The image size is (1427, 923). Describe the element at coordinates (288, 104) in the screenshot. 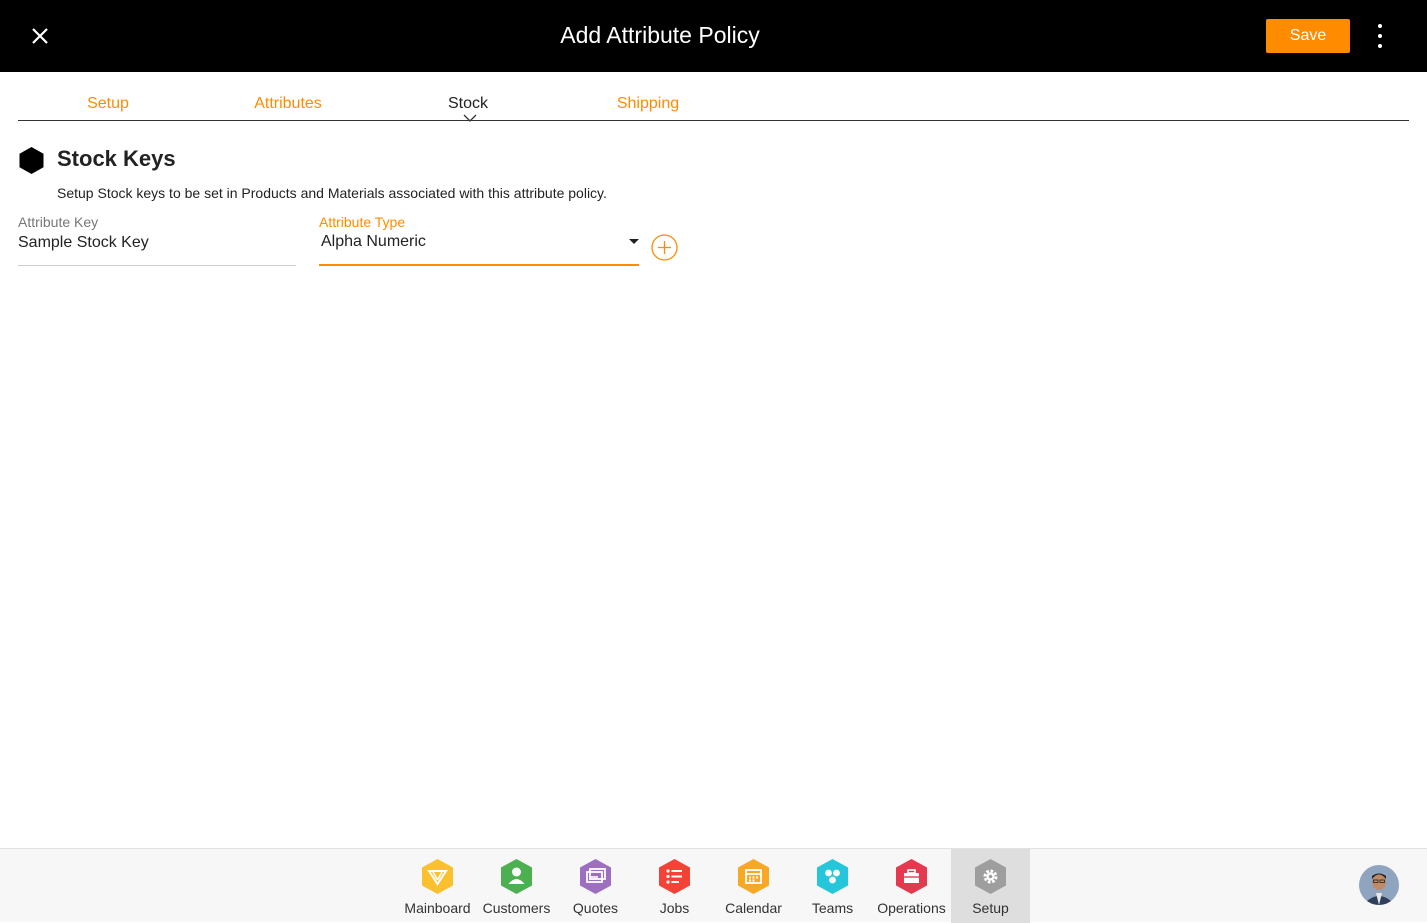

I see `tab-attributes: Attributes` at that location.